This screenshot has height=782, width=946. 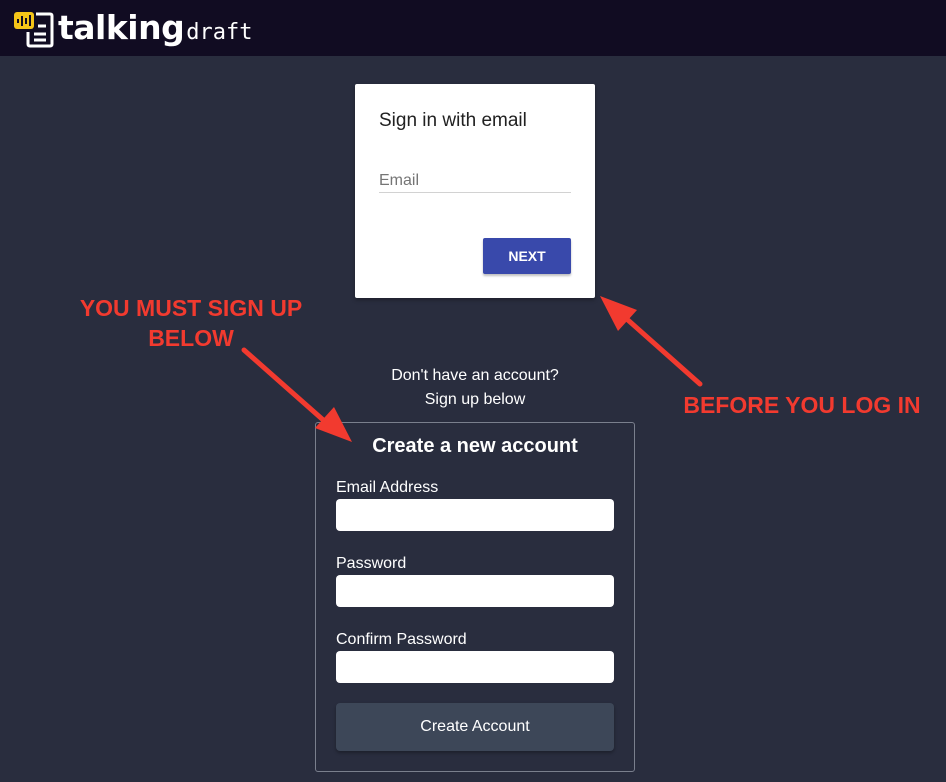 I want to click on annotation-arrows, so click(x=472, y=369).